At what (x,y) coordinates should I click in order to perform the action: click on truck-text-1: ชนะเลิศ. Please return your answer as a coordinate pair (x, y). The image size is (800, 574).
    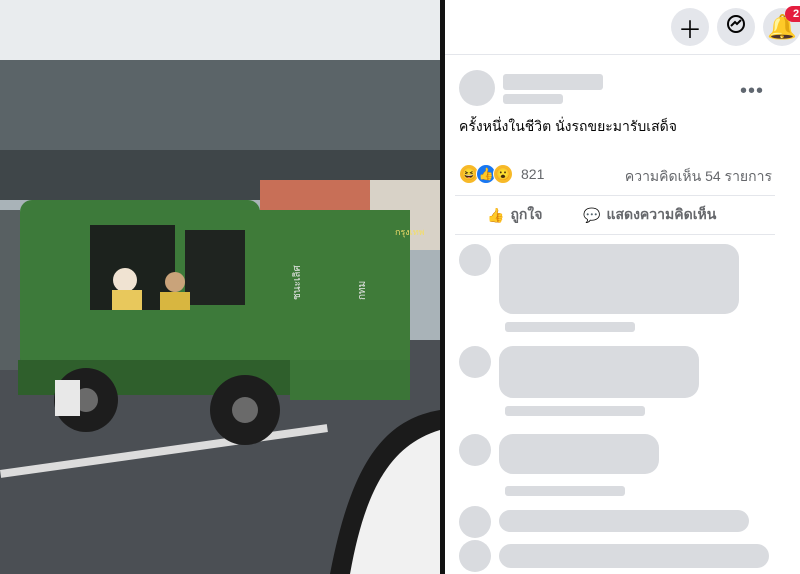
    Looking at the image, I should click on (297, 282).